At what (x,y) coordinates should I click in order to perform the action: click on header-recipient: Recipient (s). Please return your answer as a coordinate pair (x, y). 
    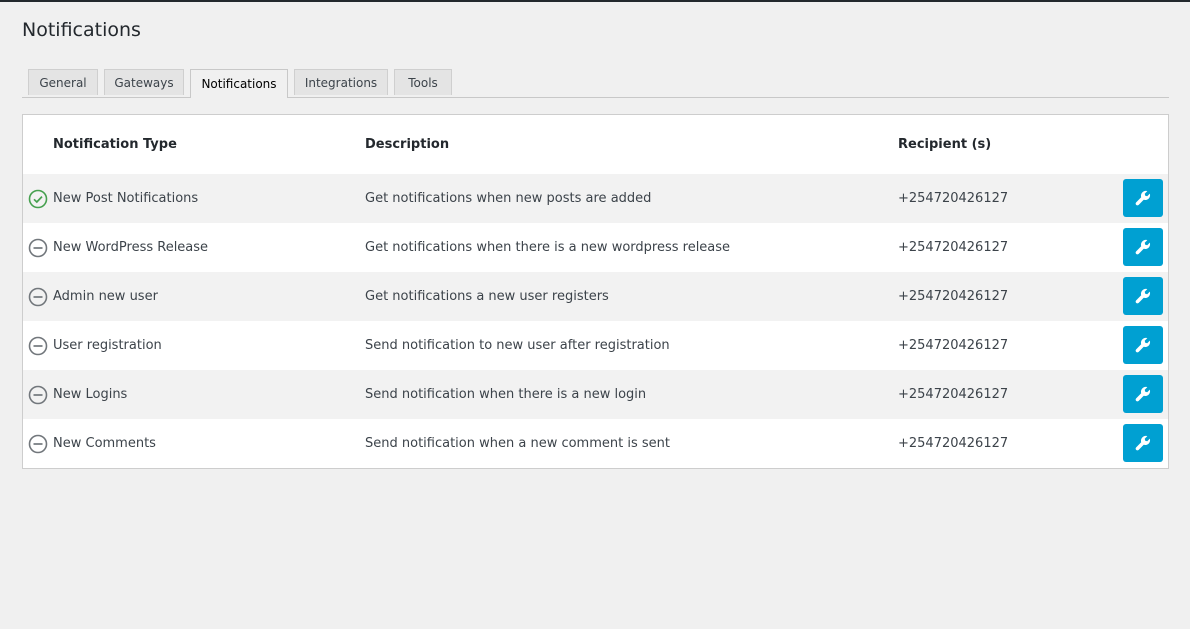
    Looking at the image, I should click on (945, 144).